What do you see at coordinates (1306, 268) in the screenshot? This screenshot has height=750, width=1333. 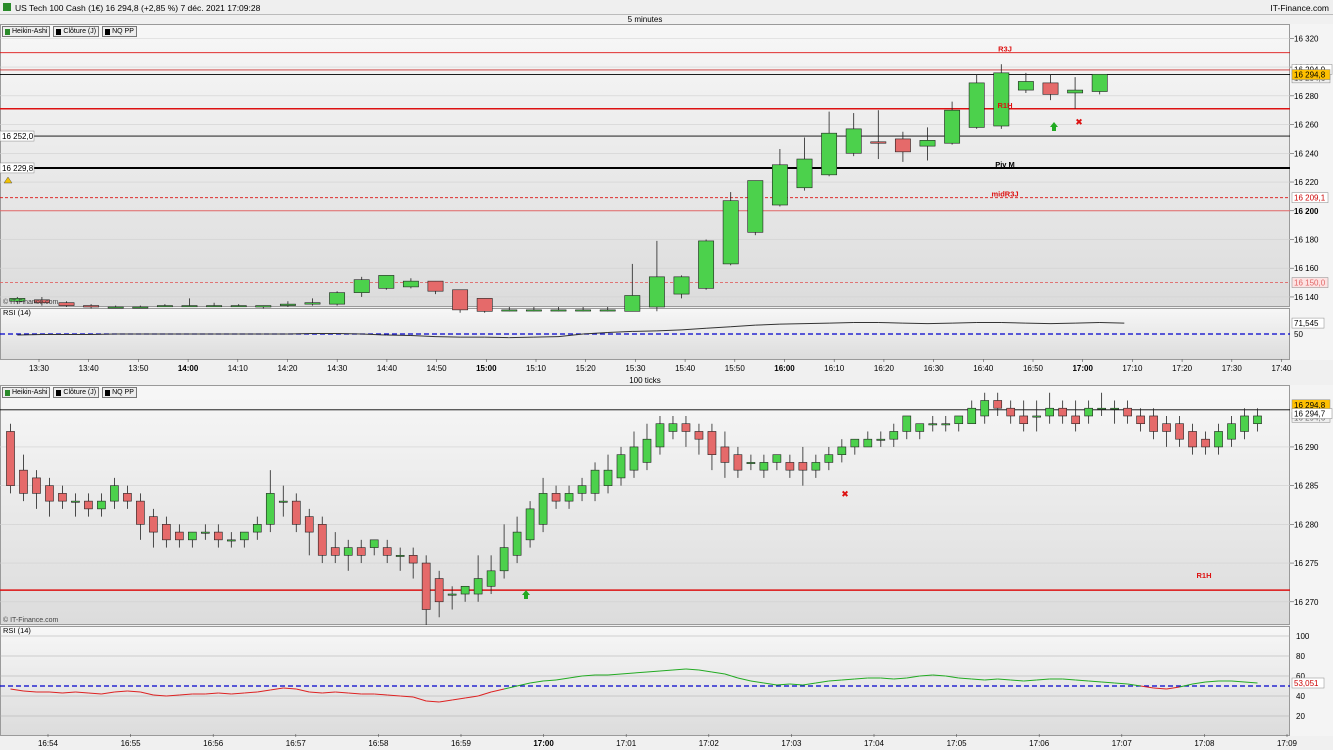 I see `c1-ytick-label: 16 160` at bounding box center [1306, 268].